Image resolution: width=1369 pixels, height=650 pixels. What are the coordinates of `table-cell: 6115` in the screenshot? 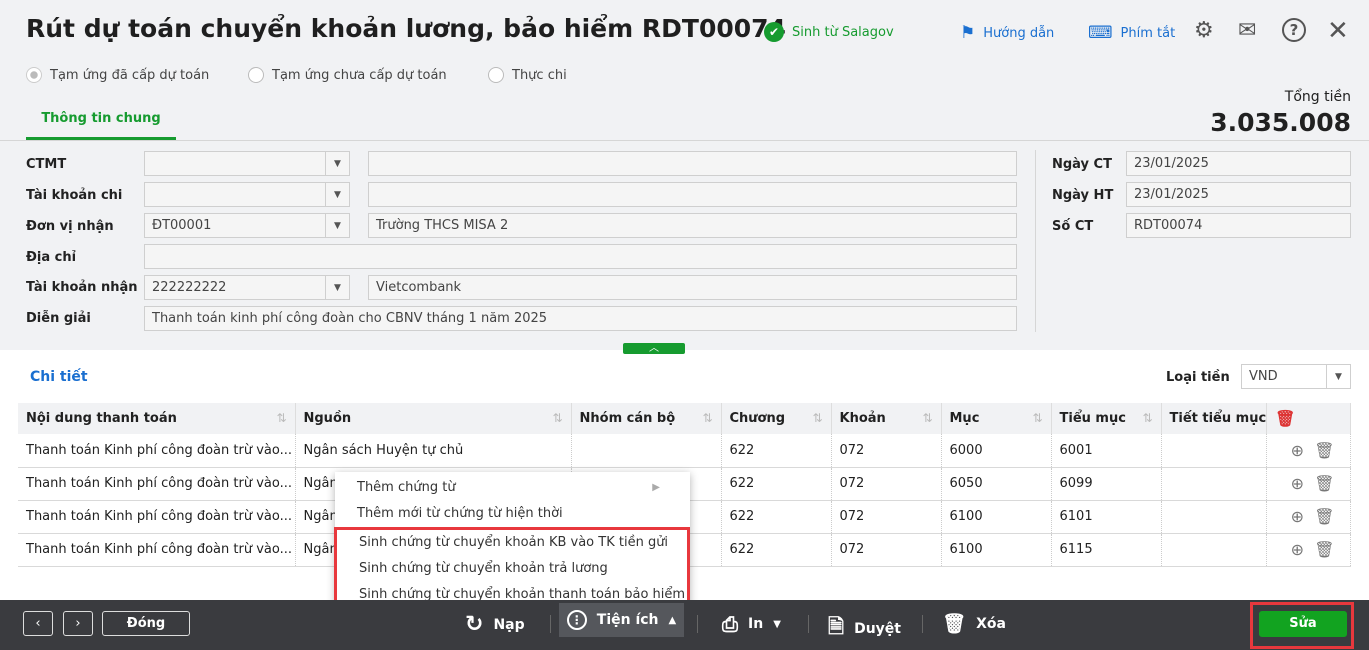 It's located at (1106, 550).